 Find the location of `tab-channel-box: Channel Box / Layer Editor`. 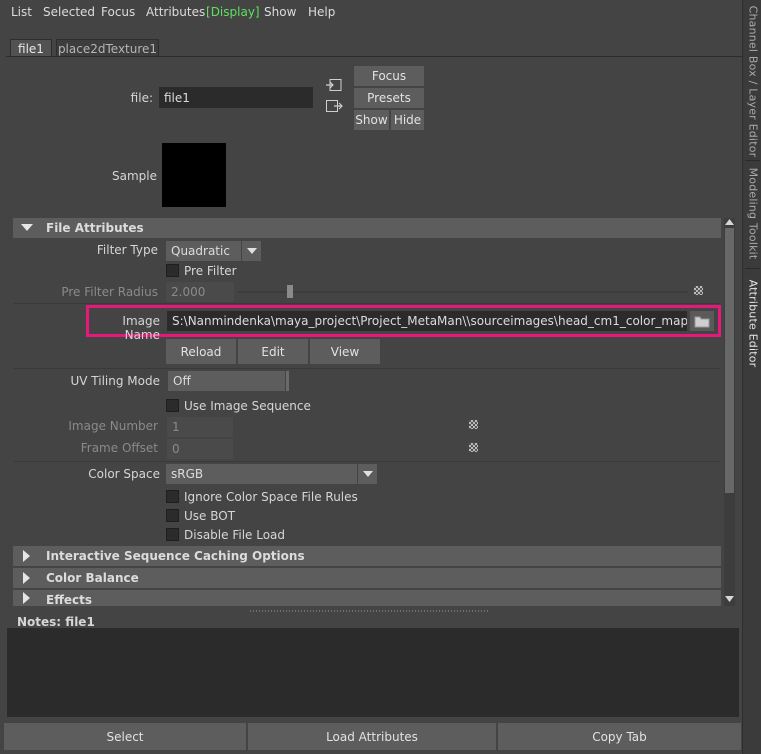

tab-channel-box: Channel Box / Layer Editor is located at coordinates (752, 81).